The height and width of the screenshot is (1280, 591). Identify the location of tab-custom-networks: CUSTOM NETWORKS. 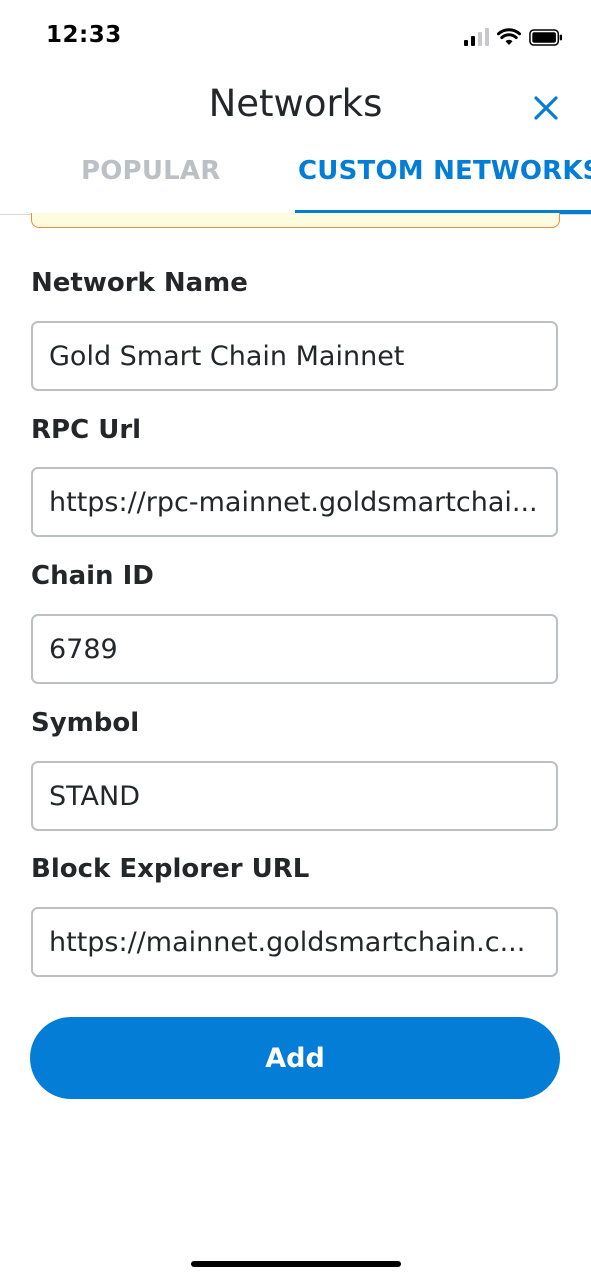
(444, 171).